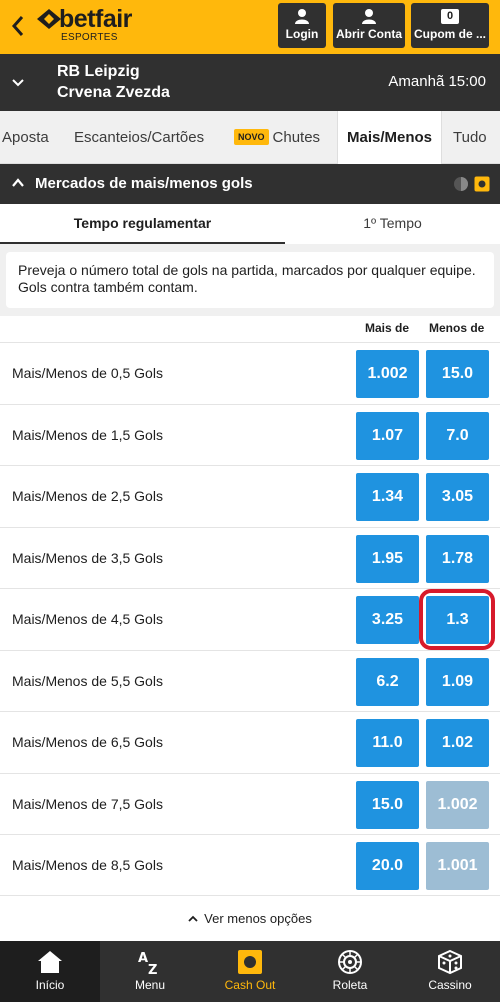 Image resolution: width=500 pixels, height=1002 pixels. Describe the element at coordinates (98, 71) in the screenshot. I see `home-team: RB Leipzig` at that location.